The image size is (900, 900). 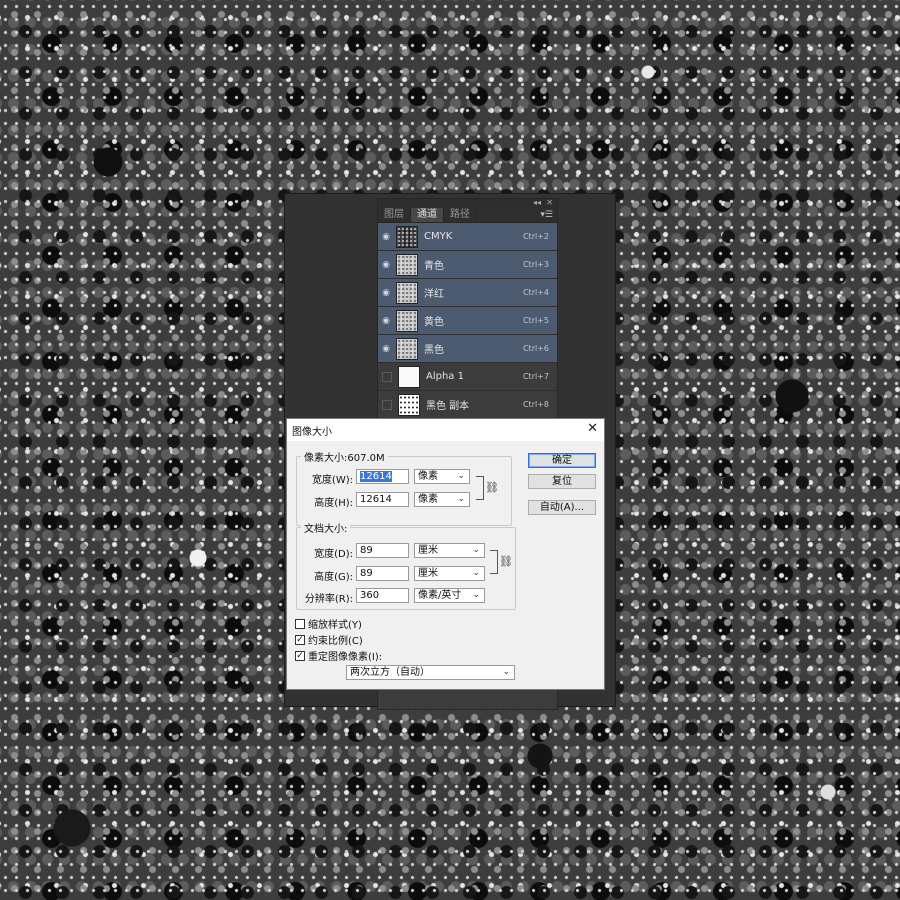 I want to click on resample-label: 重定图像像素(I):, so click(x=345, y=657).